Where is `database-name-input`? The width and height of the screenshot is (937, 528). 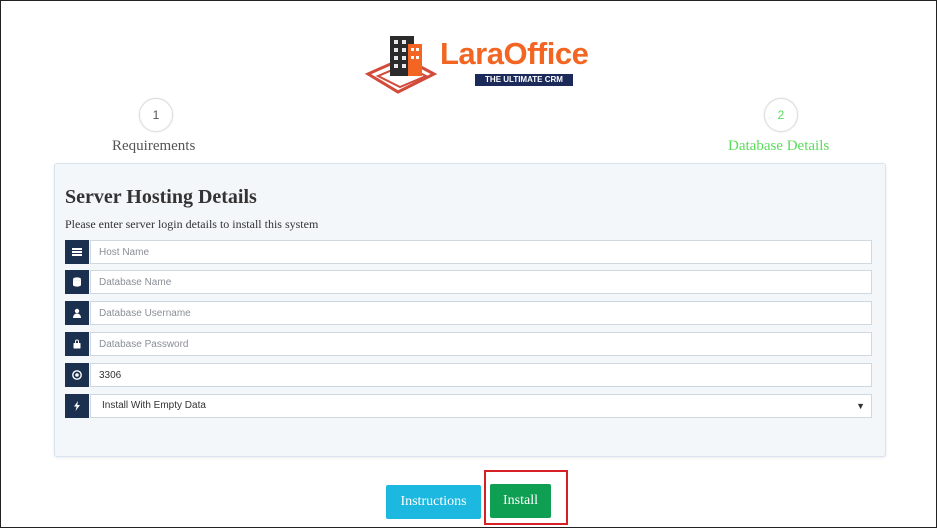 database-name-input is located at coordinates (481, 282).